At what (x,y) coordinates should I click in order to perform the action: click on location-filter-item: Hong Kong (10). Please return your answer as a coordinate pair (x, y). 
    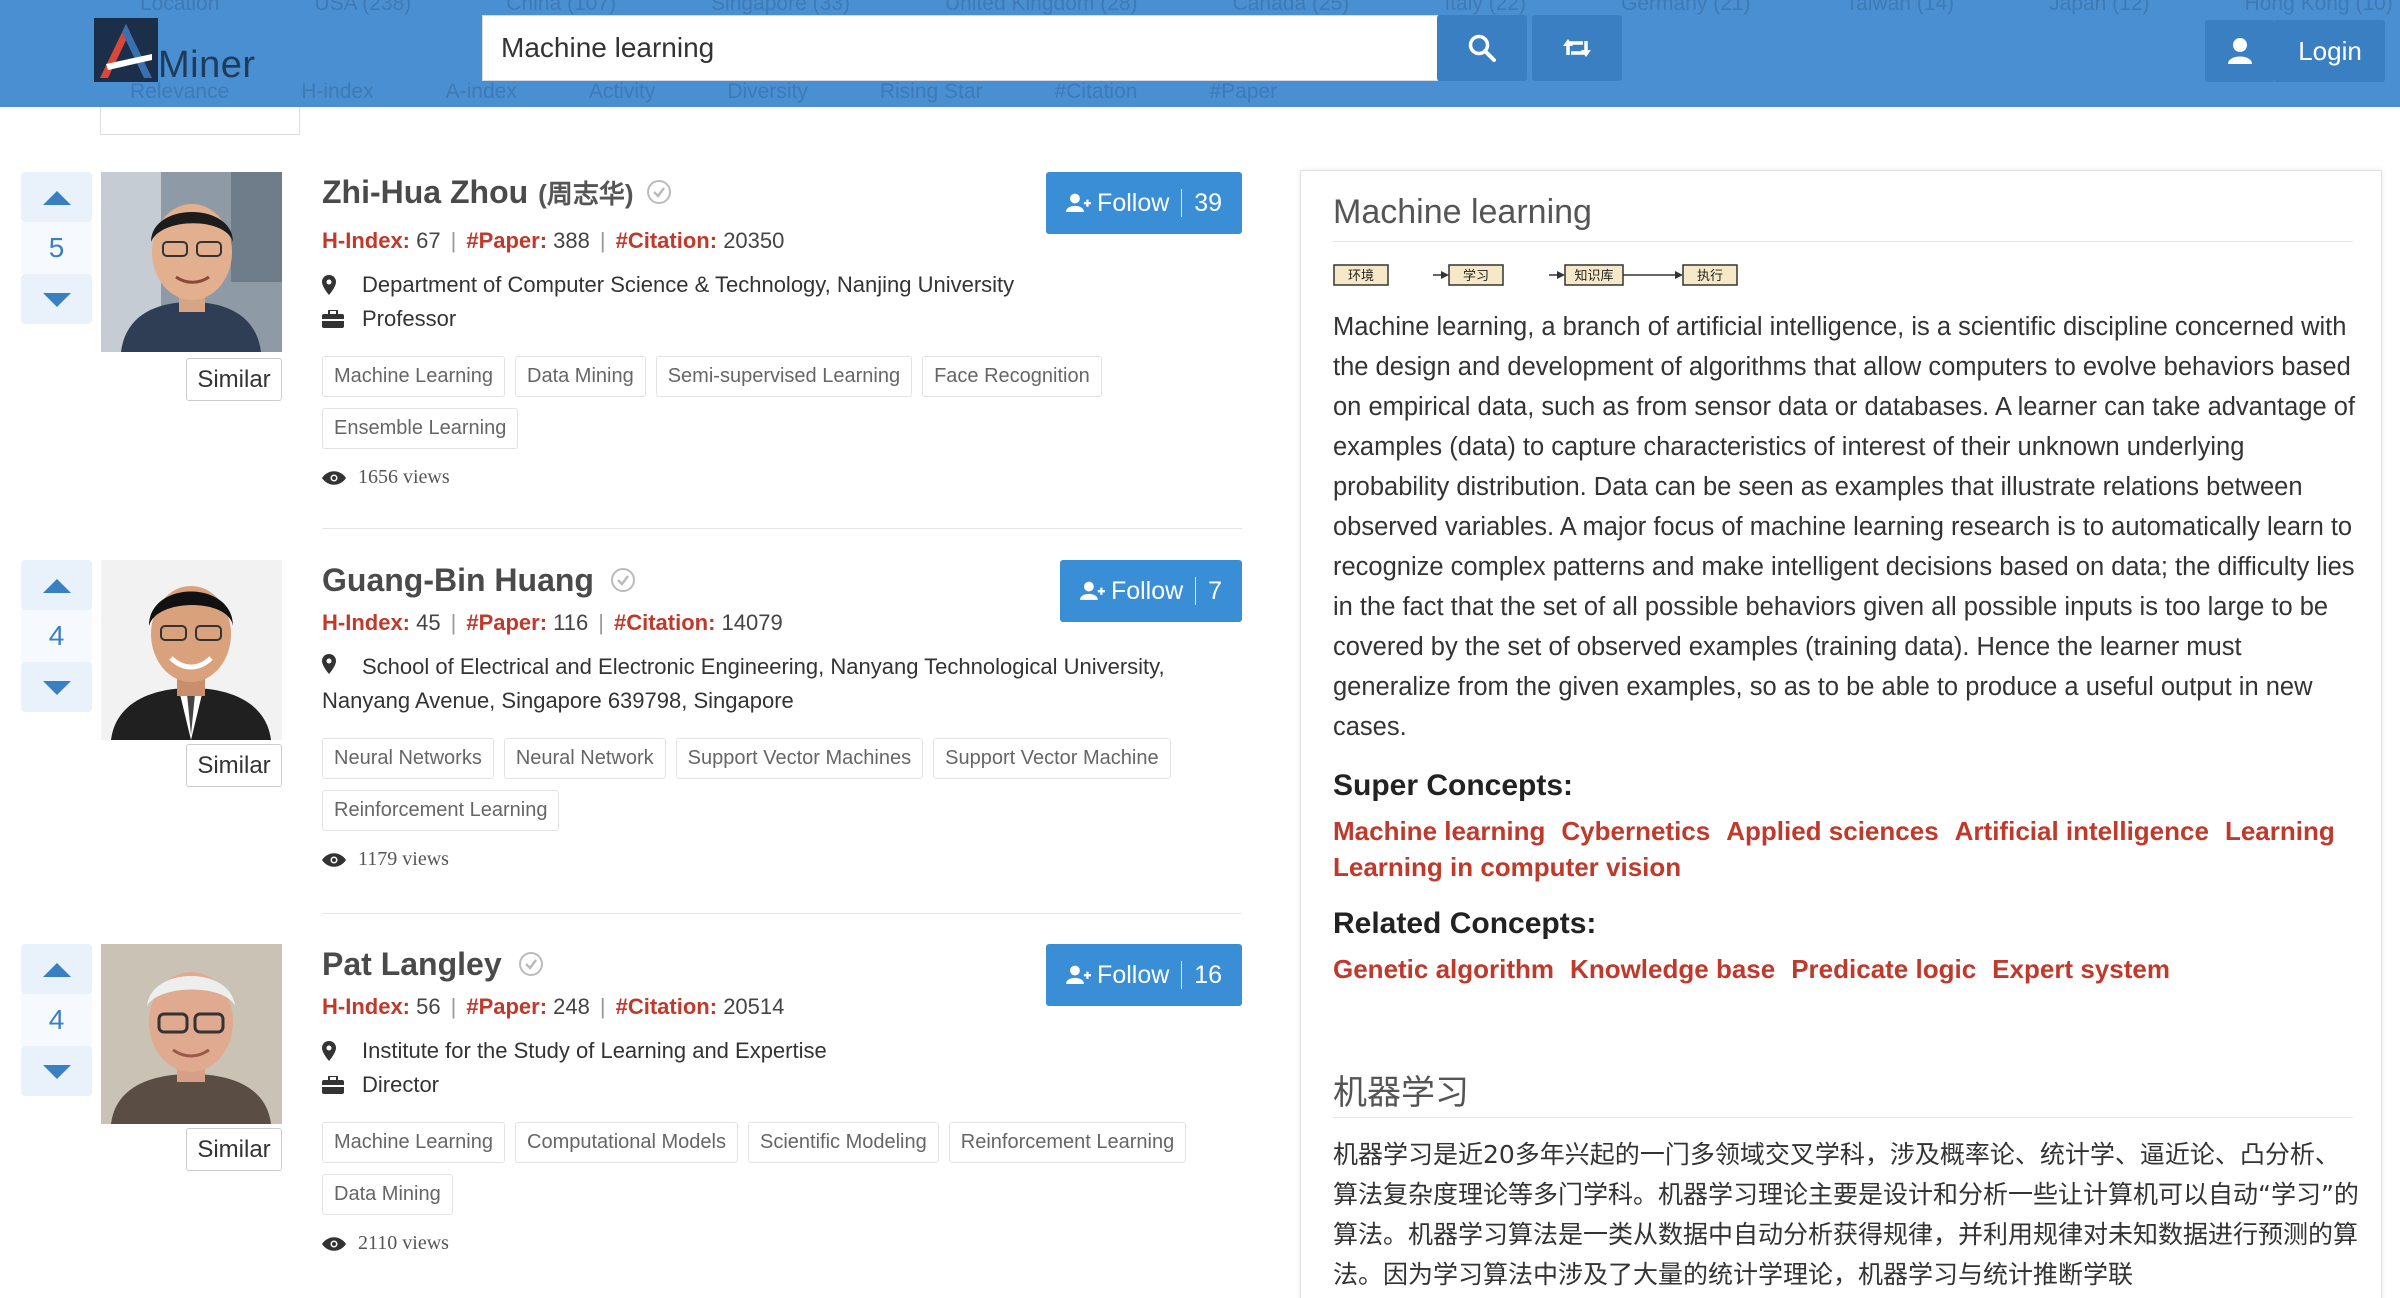
    Looking at the image, I should click on (2319, 8).